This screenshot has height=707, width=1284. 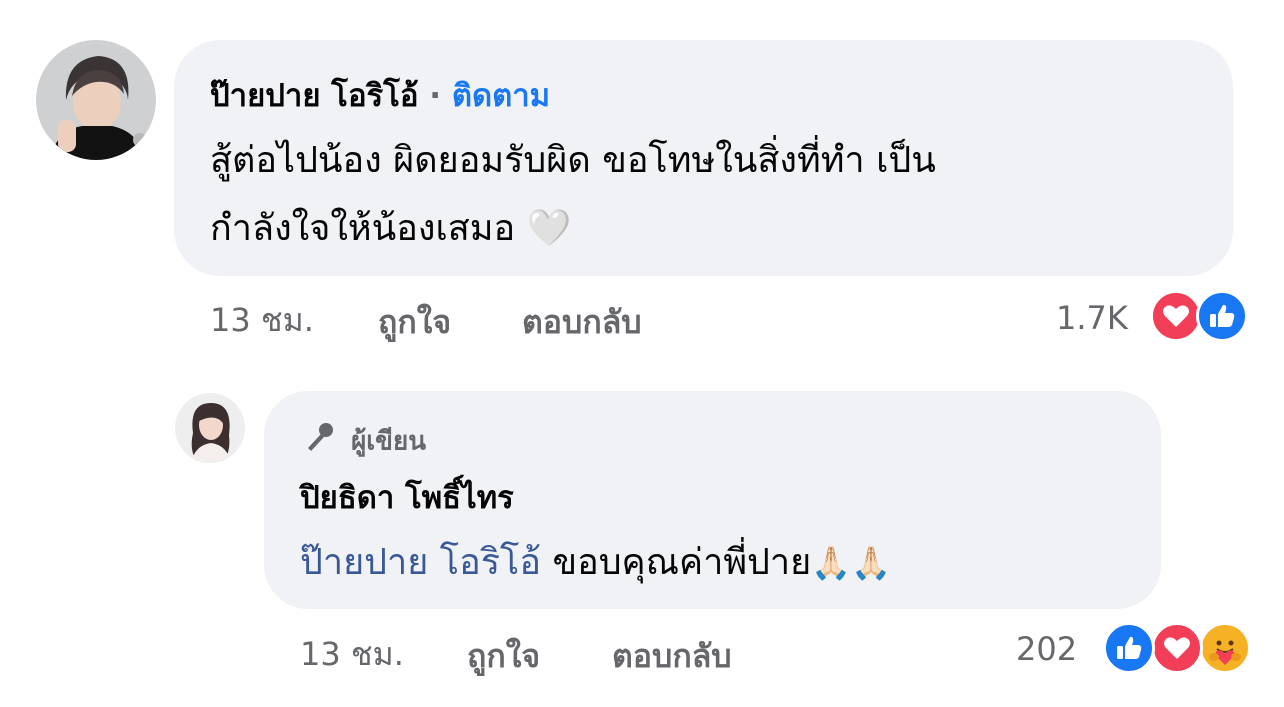 I want to click on reply-reaction-count: 202, so click(x=1046, y=649).